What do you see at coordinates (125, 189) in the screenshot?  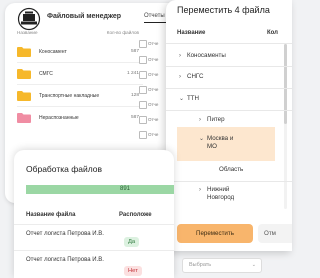 I see `progress-count: 891` at bounding box center [125, 189].